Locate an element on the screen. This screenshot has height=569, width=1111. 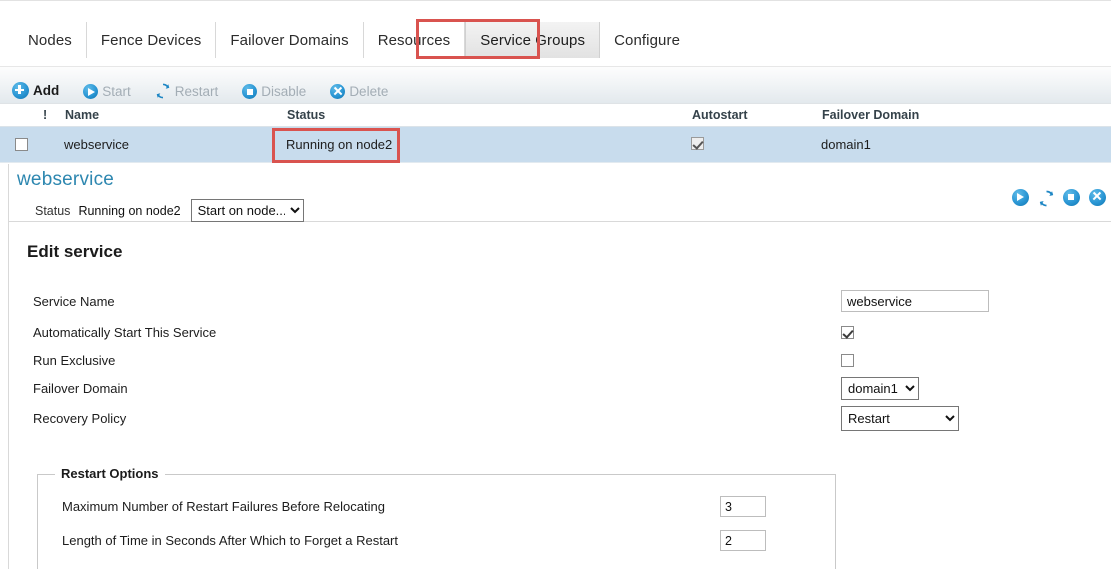
plus-circle-icon is located at coordinates (20, 90).